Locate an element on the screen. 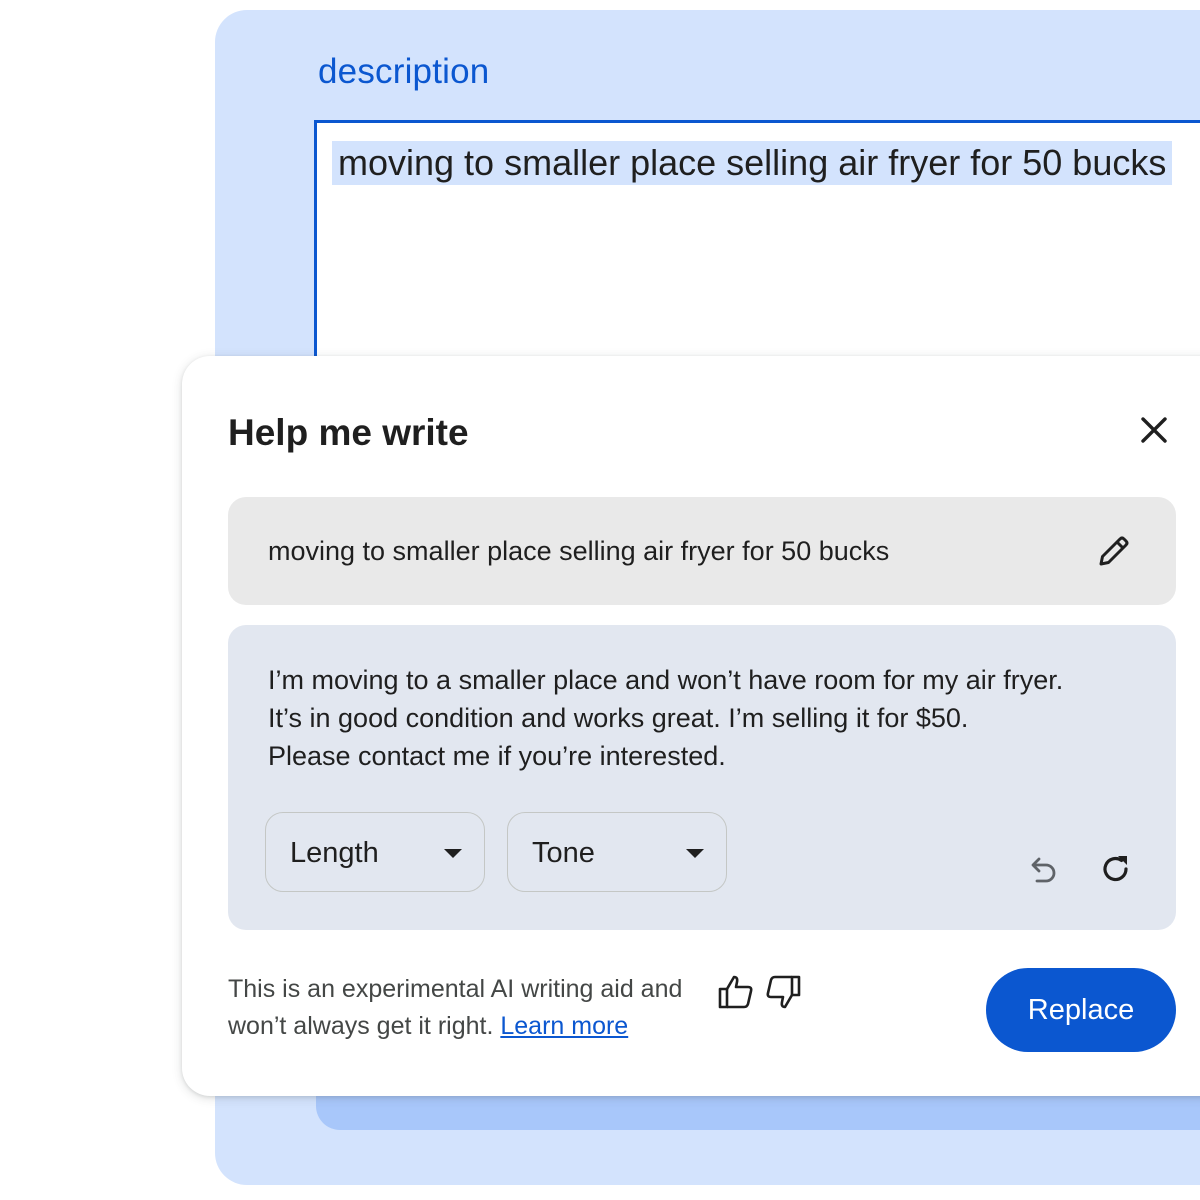 The height and width of the screenshot is (1200, 1200). undo-button is located at coordinates (1042, 869).